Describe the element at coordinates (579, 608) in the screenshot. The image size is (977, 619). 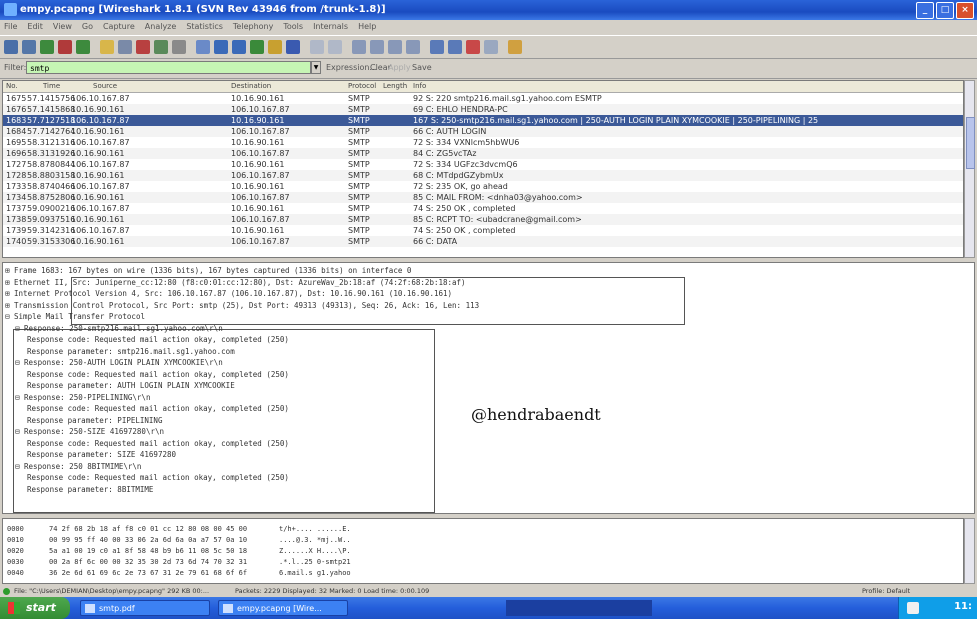
I see `language-bar` at that location.